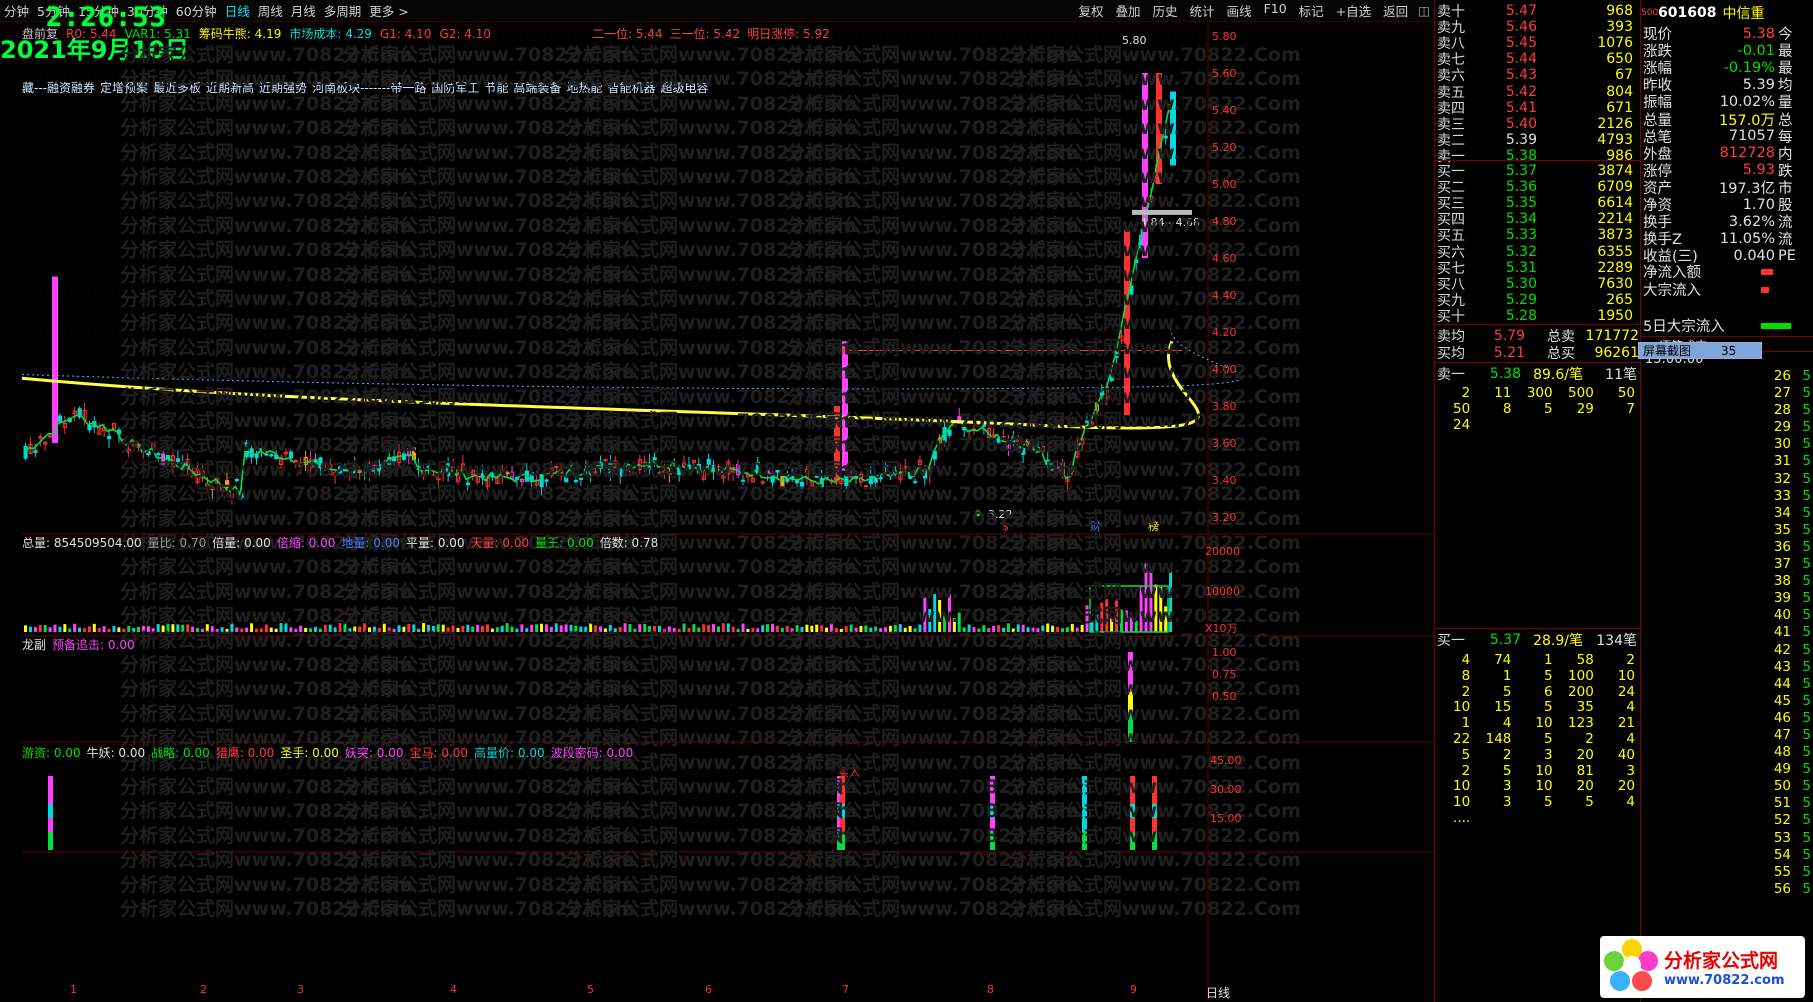 The height and width of the screenshot is (1002, 1813). Describe the element at coordinates (1684, 327) in the screenshot. I see `five-day-inflow-row-label: 5日大宗流入` at that location.